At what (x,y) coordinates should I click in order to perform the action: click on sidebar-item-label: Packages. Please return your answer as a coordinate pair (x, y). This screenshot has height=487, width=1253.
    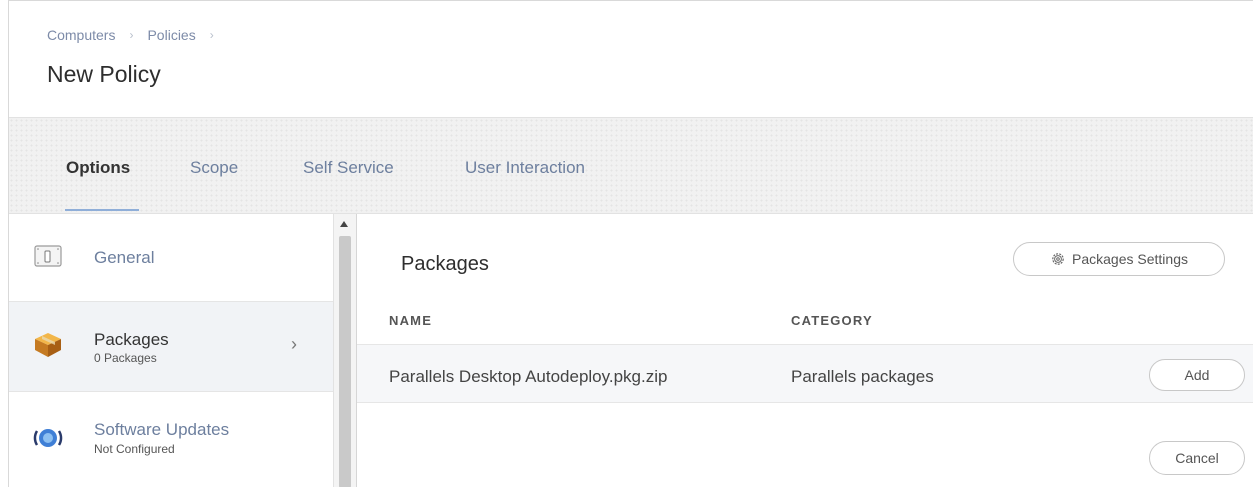
    Looking at the image, I should click on (131, 339).